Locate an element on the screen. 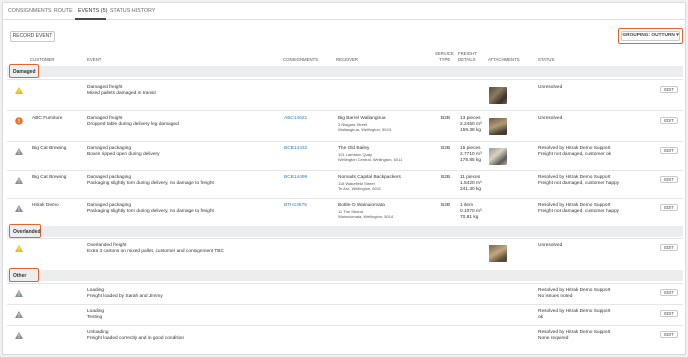  event-description: Testing is located at coordinates (95, 317).